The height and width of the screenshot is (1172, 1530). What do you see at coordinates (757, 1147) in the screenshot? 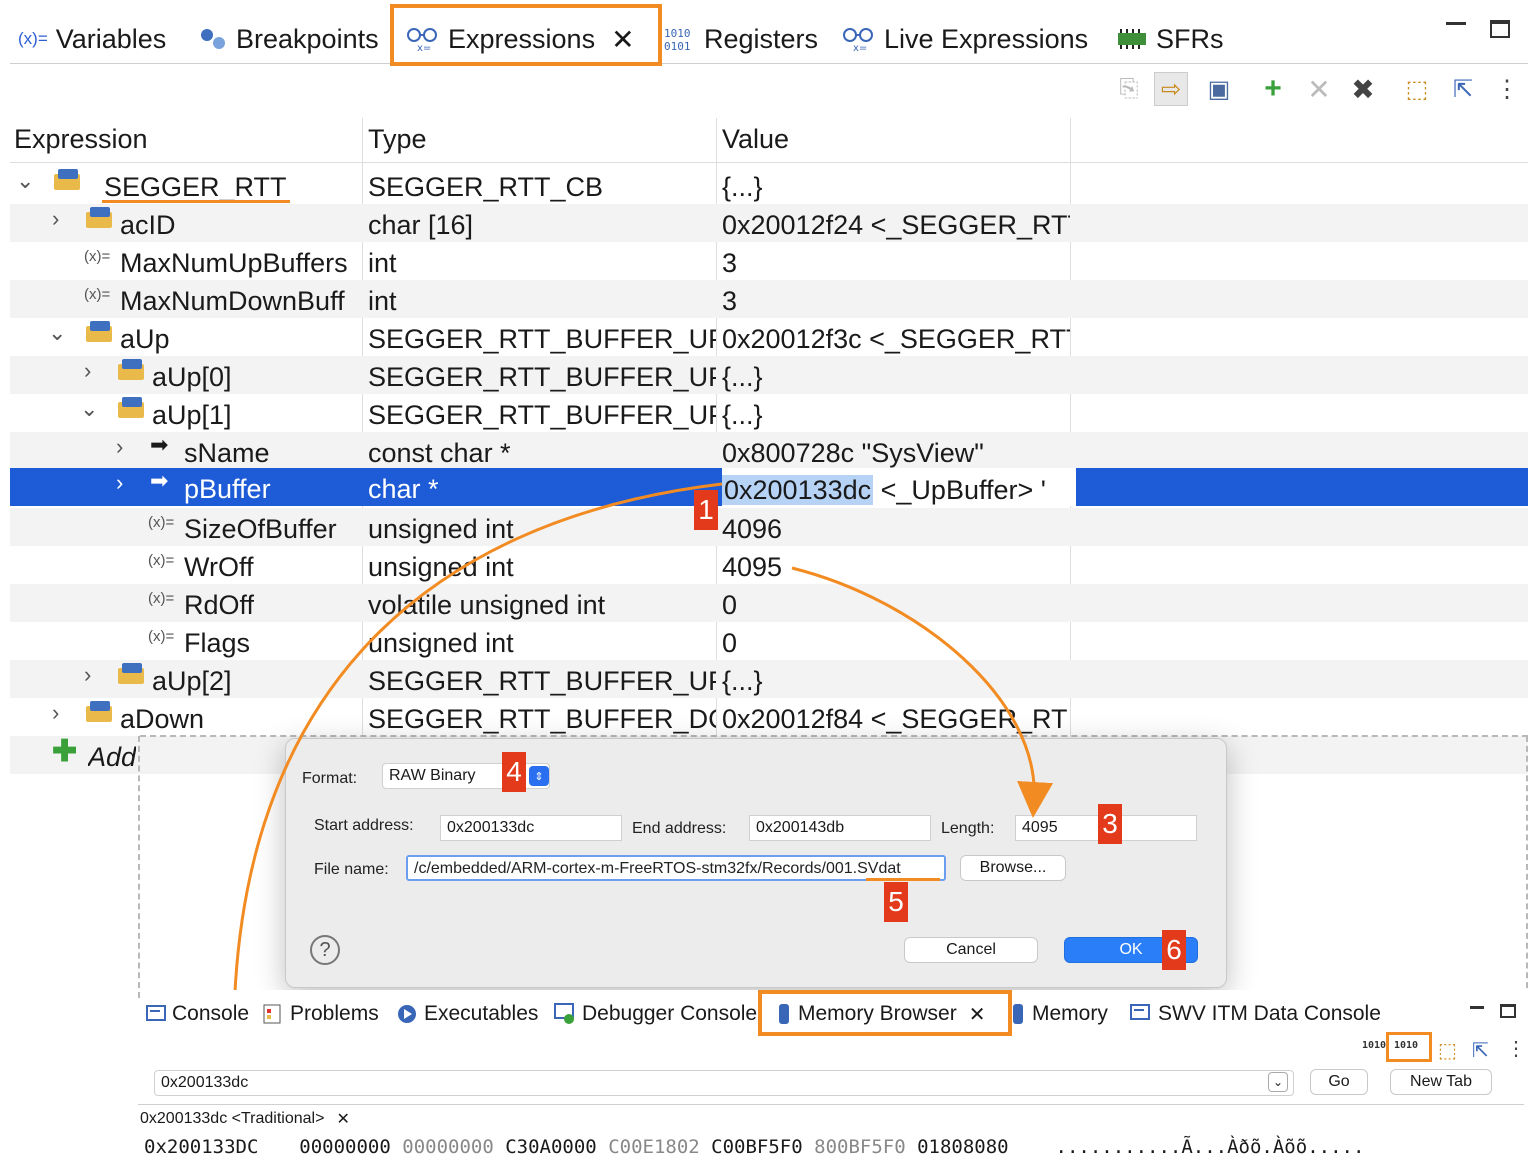
I see `dump-word-4: C00BF5F0` at bounding box center [757, 1147].